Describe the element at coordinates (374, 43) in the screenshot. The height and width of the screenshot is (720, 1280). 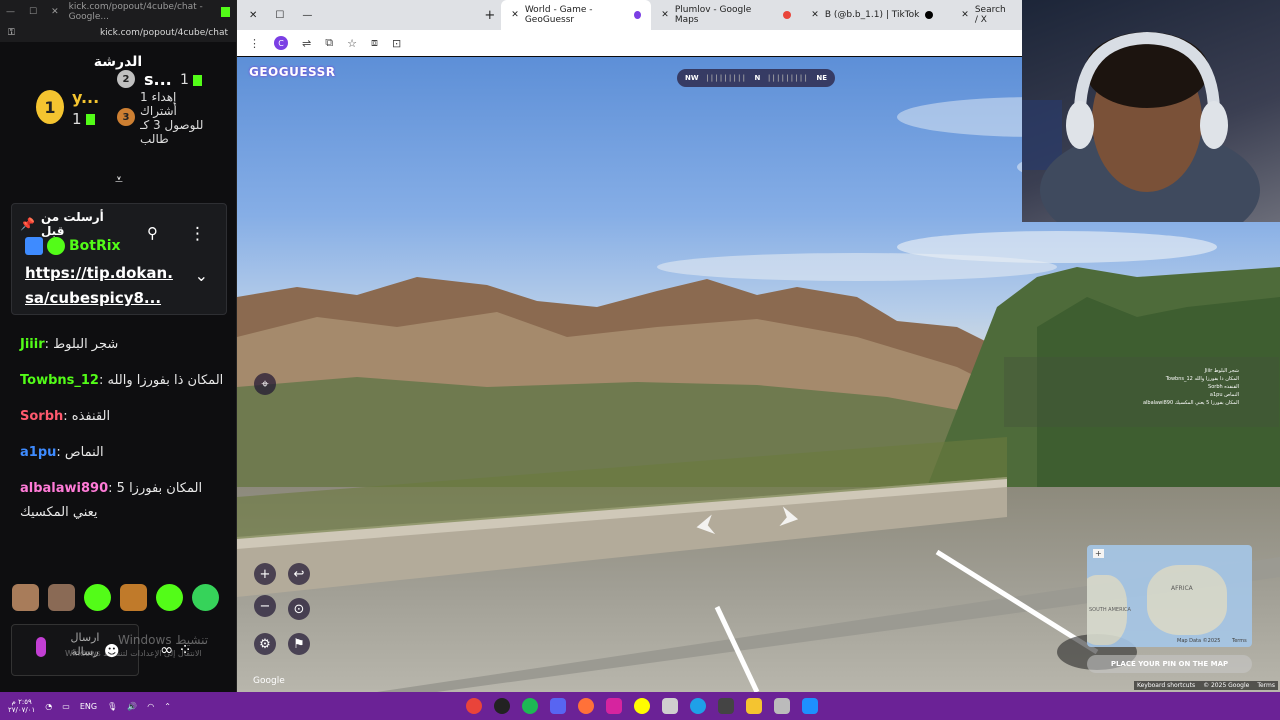
I see `tab-search-icon: ⧈` at that location.